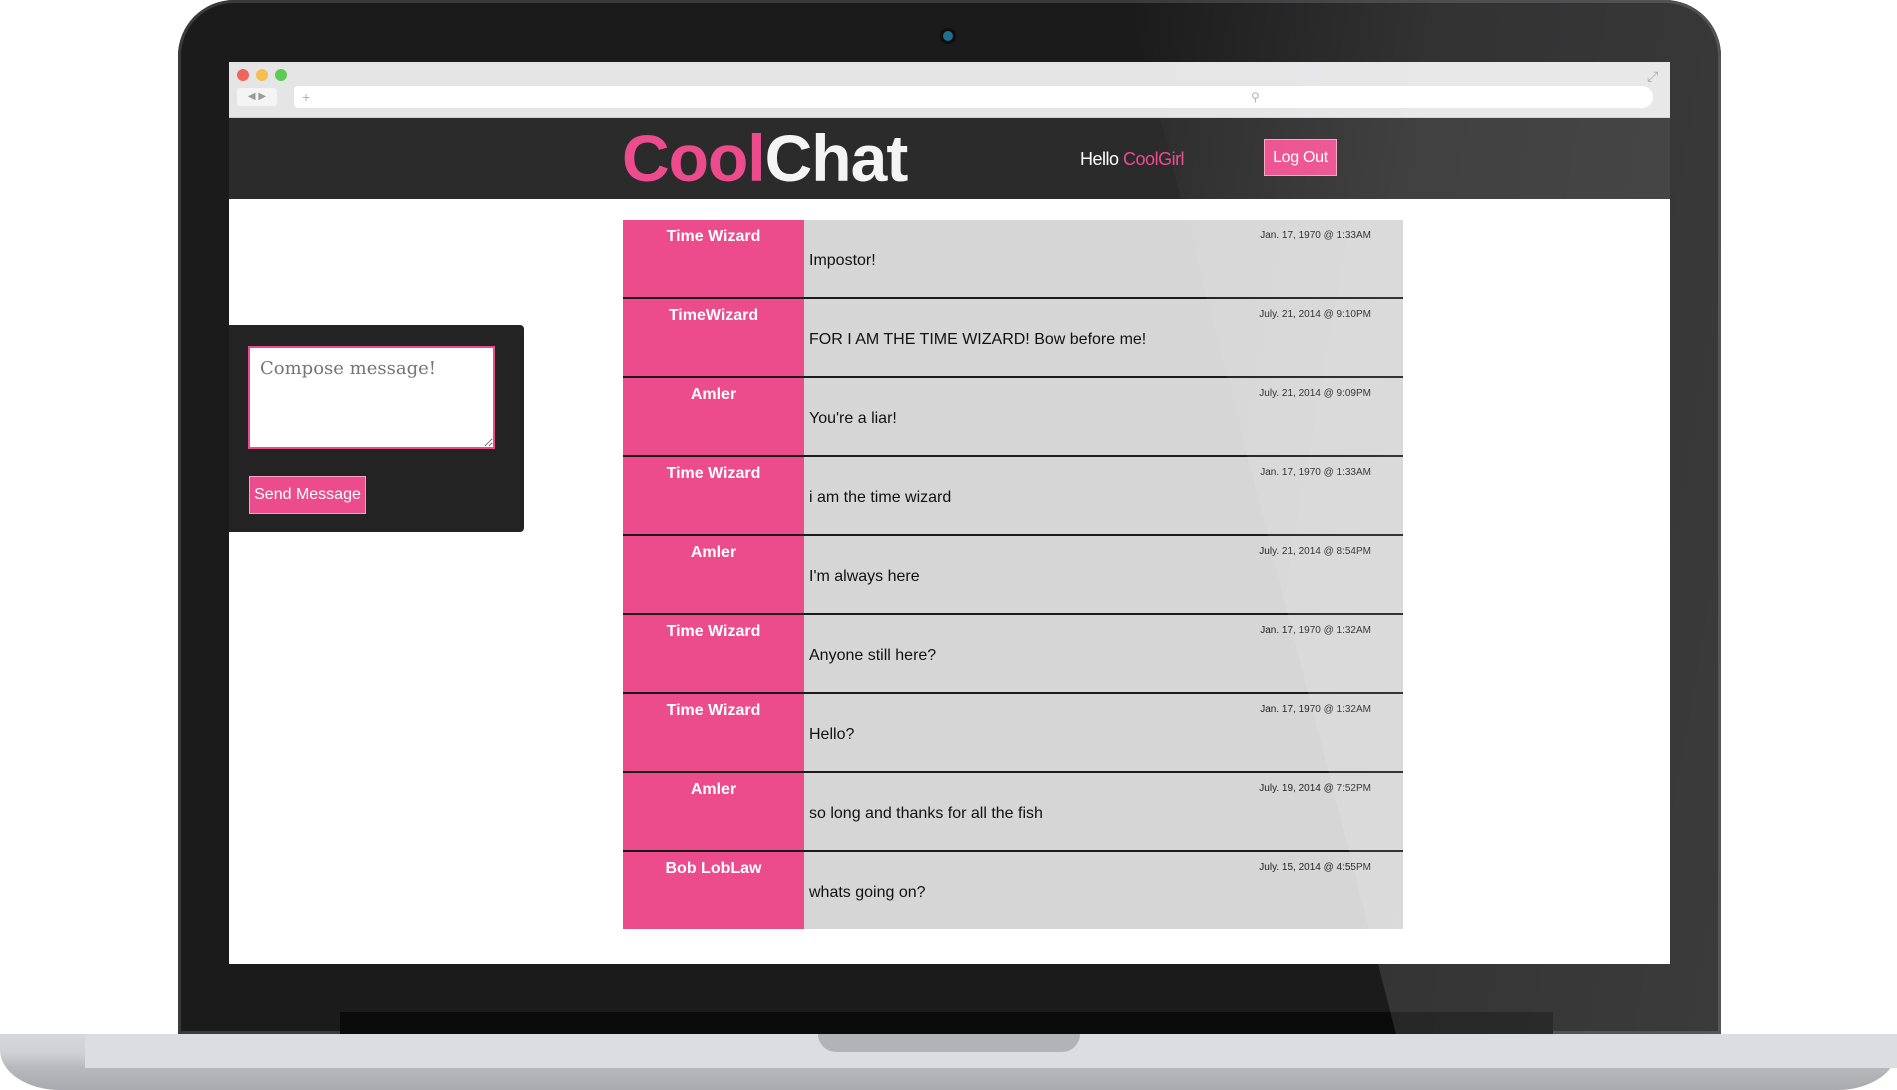  Describe the element at coordinates (1103, 890) in the screenshot. I see `message-body: July. 15, 2014 @ 4:55PM whats going on?` at that location.